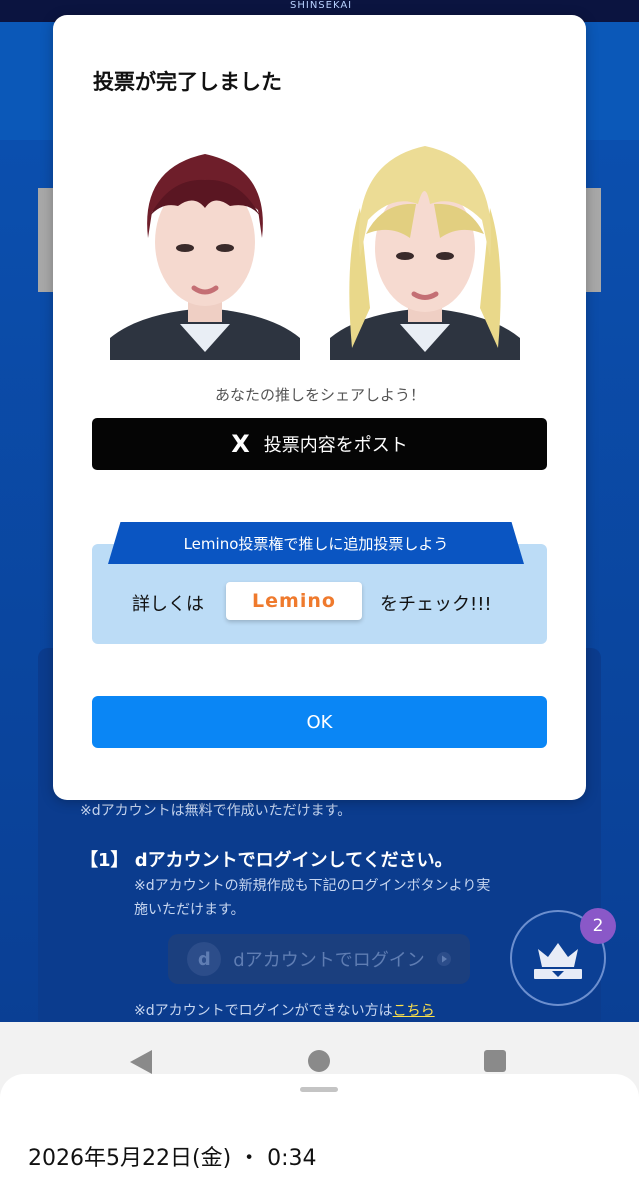 Image resolution: width=639 pixels, height=1199 pixels. Describe the element at coordinates (319, 395) in the screenshot. I see `share-prompt: あなたの推しをシェアしよう！` at that location.